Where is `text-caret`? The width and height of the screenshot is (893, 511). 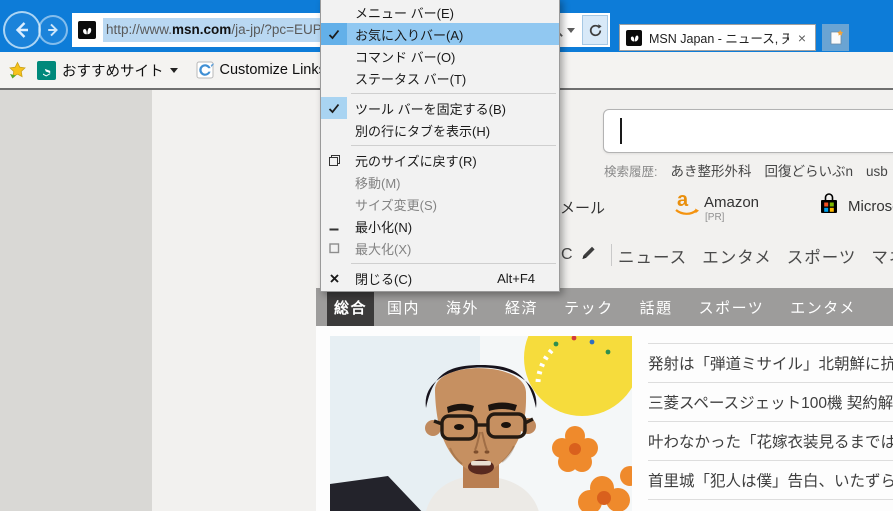
text-caret is located at coordinates (621, 131).